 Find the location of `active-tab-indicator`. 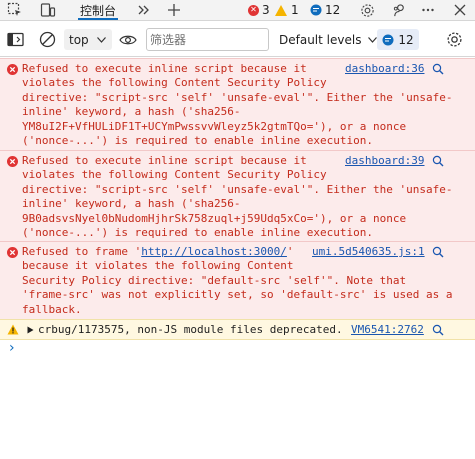

active-tab-indicator is located at coordinates (98, 19).